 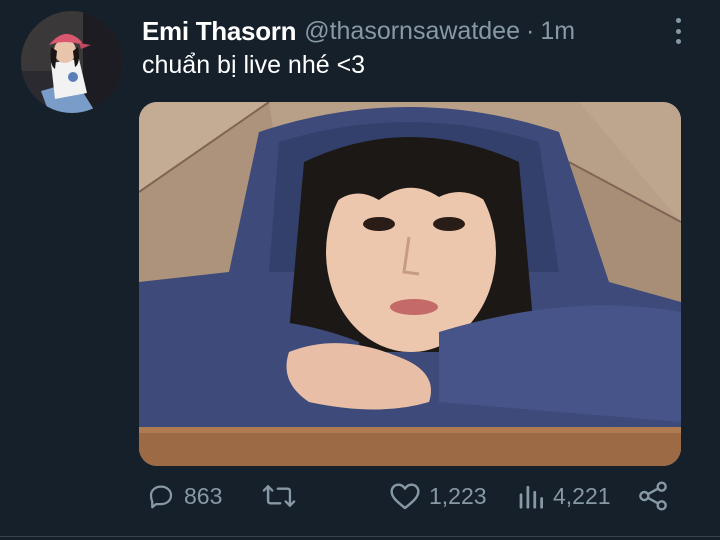 I want to click on reply-icon, so click(x=161, y=497).